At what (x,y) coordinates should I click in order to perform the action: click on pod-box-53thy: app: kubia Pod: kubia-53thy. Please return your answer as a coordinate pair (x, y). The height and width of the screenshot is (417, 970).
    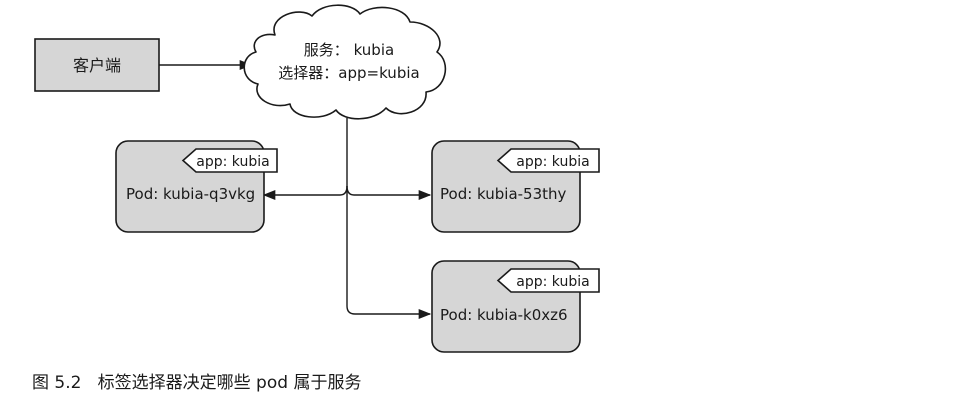
    Looking at the image, I should click on (515, 186).